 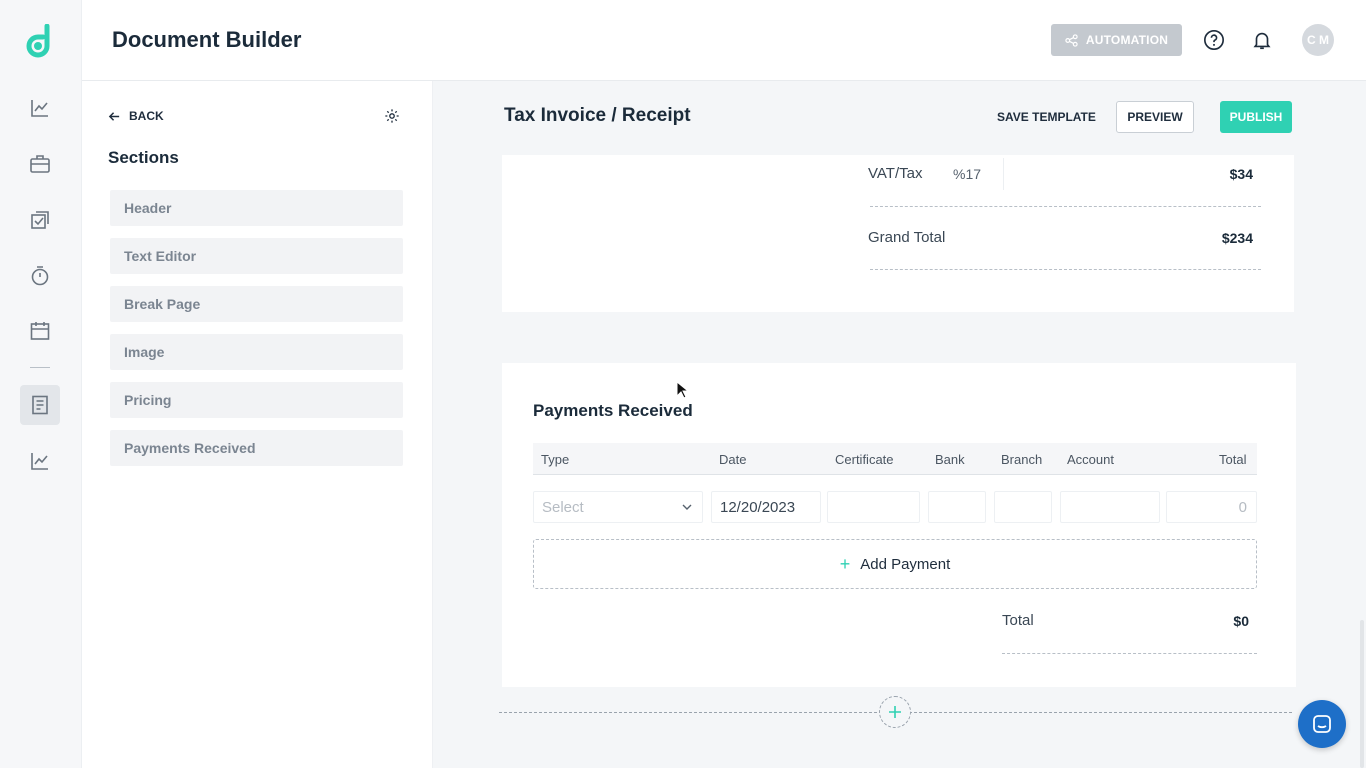 What do you see at coordinates (40, 164) in the screenshot?
I see `briefcase-icon` at bounding box center [40, 164].